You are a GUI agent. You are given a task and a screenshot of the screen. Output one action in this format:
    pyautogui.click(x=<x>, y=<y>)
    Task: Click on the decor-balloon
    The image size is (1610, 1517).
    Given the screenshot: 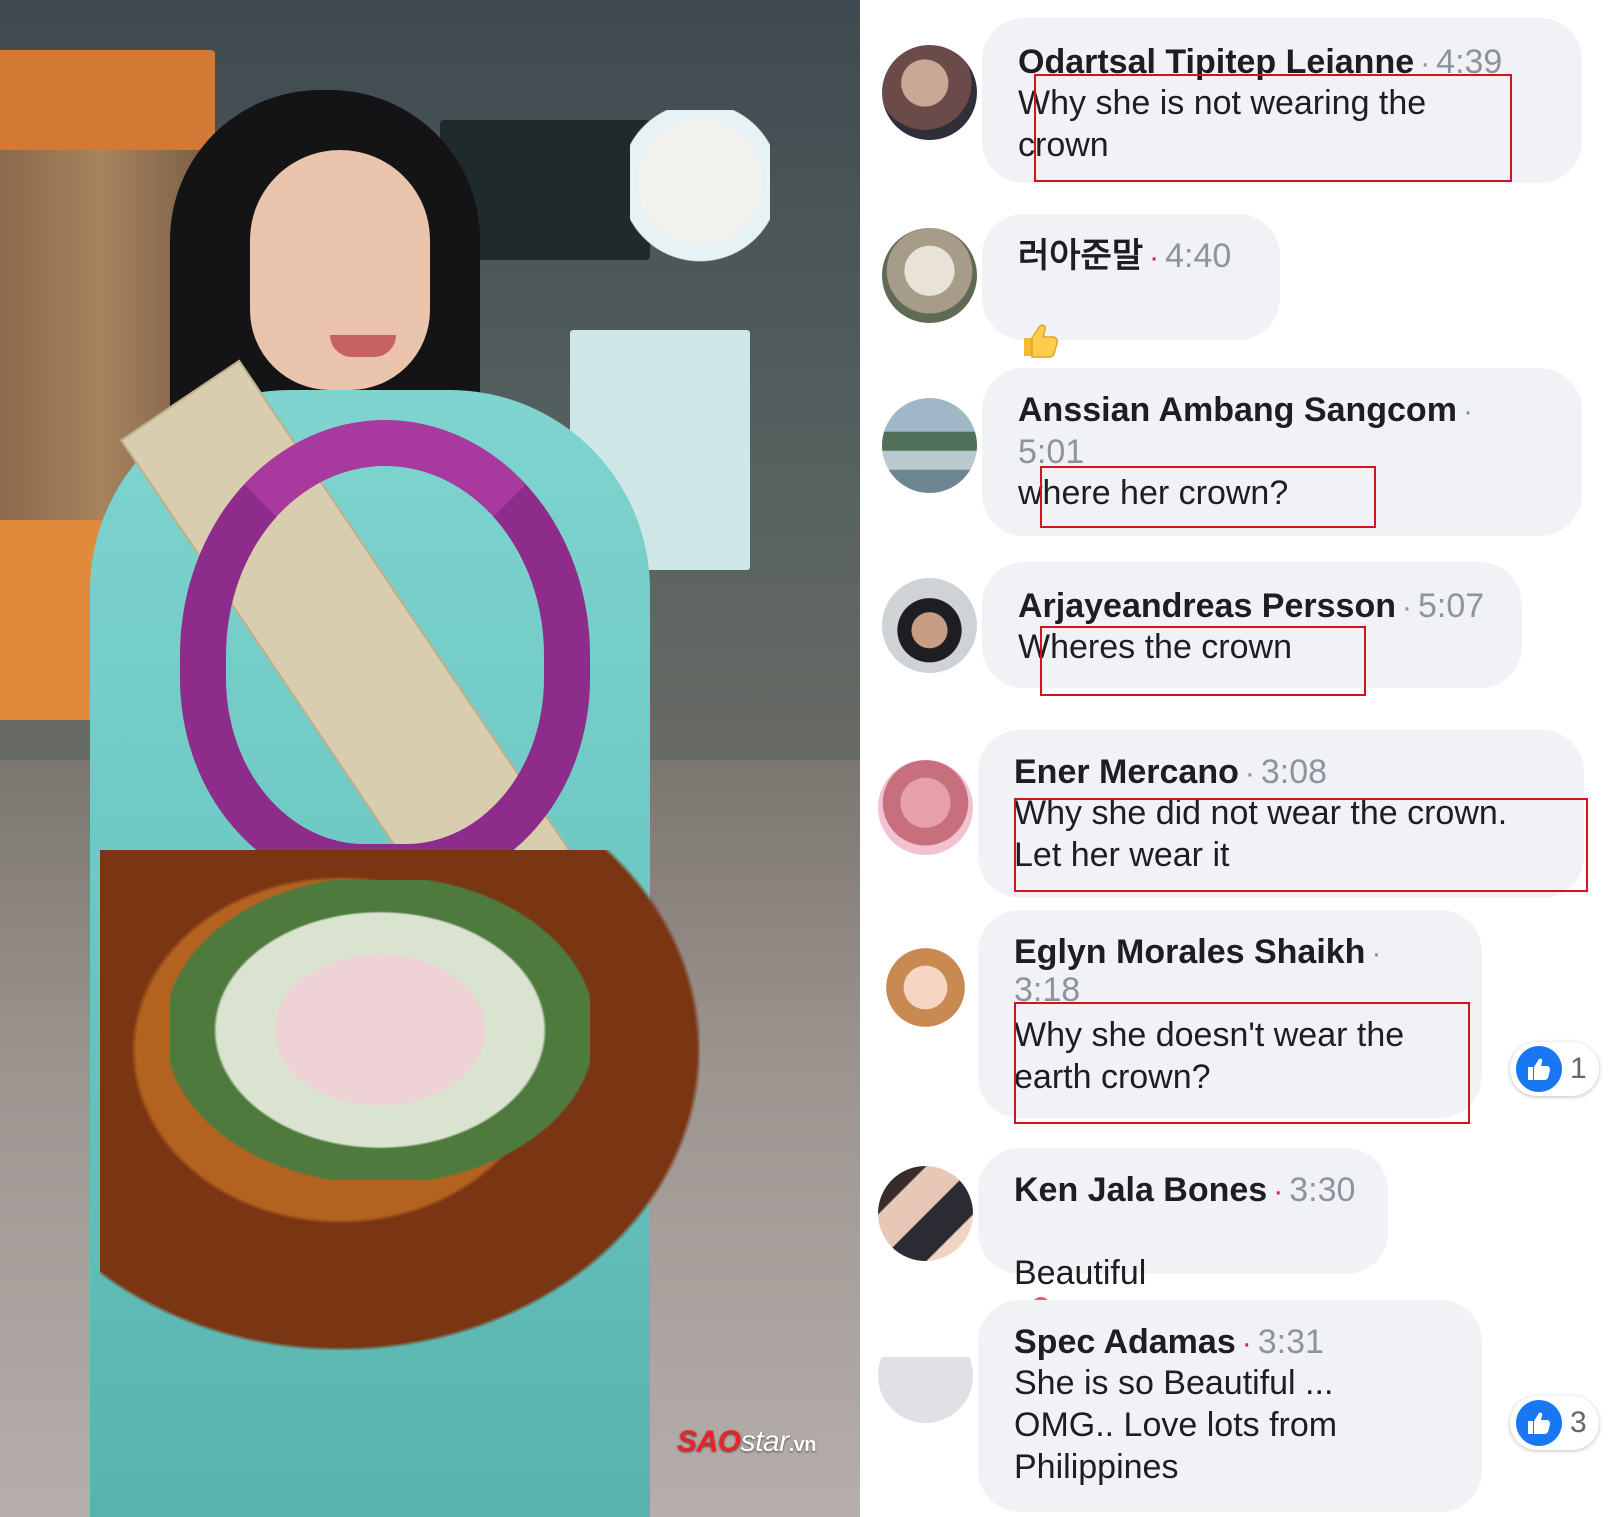 What is the action you would take?
    pyautogui.click(x=700, y=190)
    